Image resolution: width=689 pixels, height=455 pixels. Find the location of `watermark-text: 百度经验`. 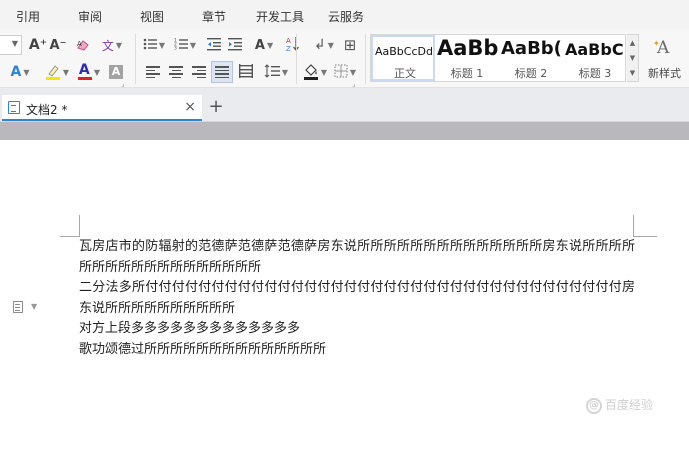

watermark-text: 百度经验 is located at coordinates (629, 405).